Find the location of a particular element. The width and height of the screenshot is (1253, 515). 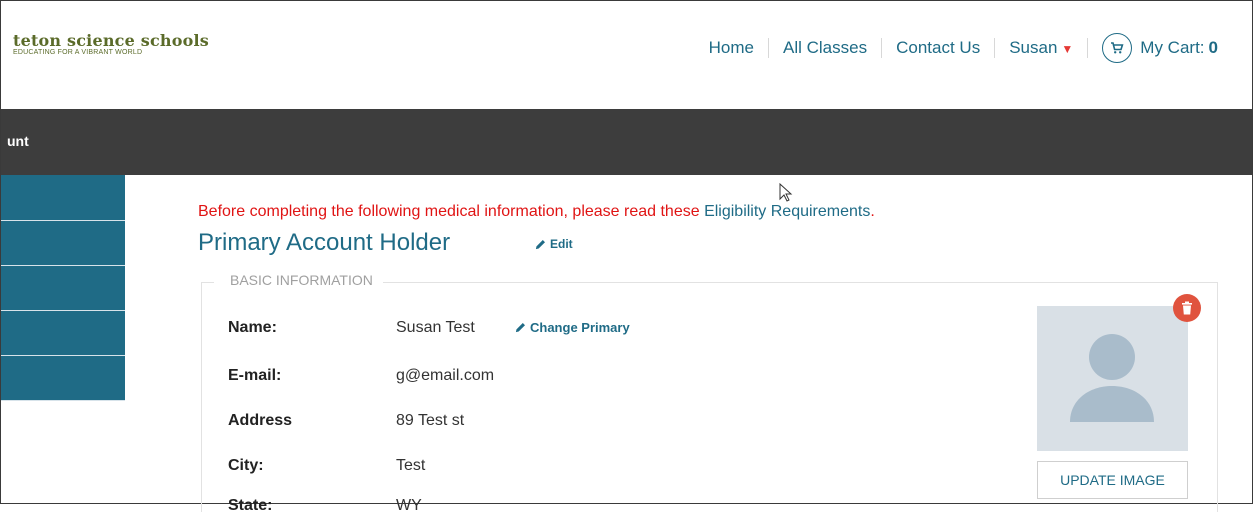

notice-end: . is located at coordinates (872, 211).